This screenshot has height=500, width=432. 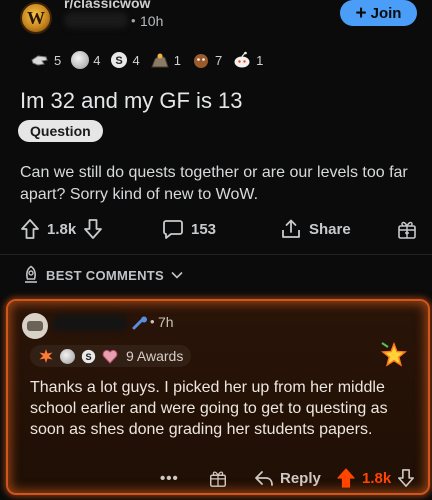 I want to click on subreddit-icon-letter: W, so click(x=36, y=17).